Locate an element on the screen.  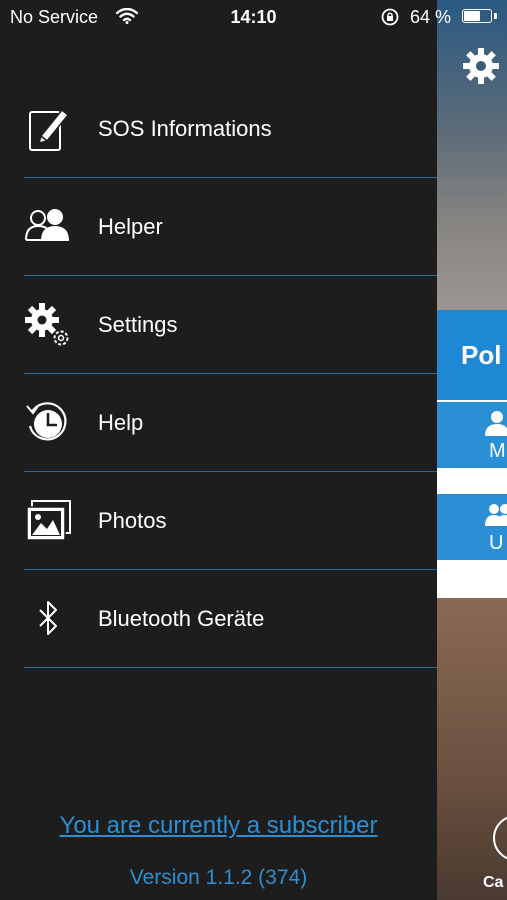
menu-item-label: Photos is located at coordinates (132, 520).